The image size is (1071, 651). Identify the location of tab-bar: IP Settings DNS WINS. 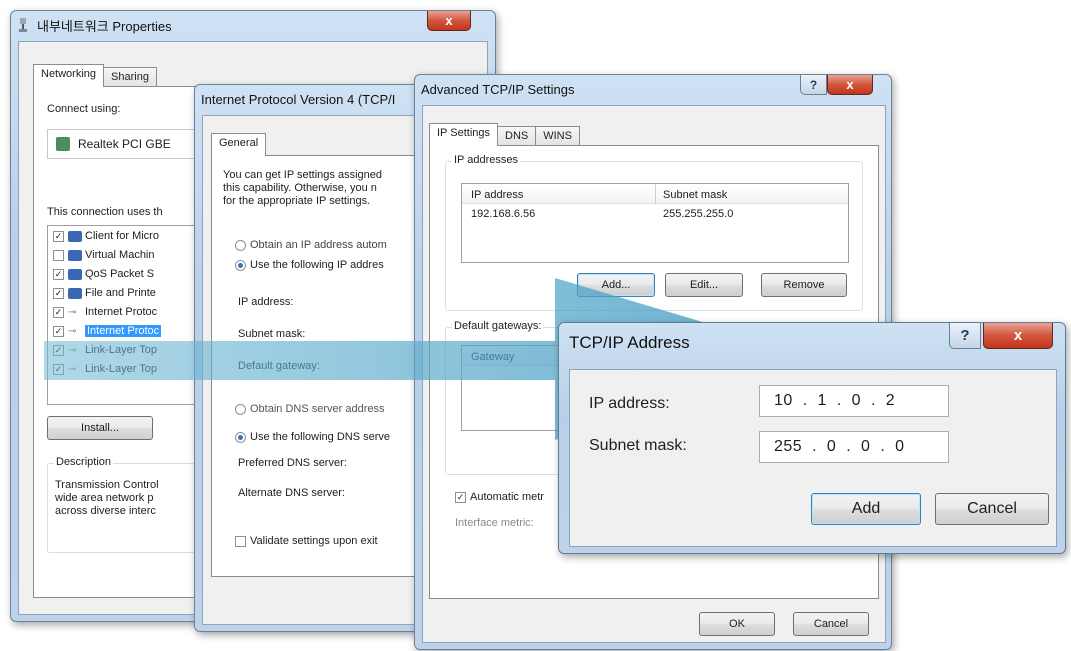
(504, 134).